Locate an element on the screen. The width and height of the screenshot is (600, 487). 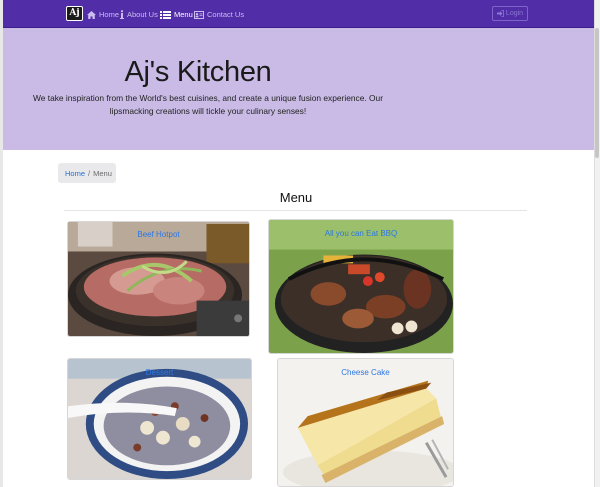
login-button: Login is located at coordinates (510, 13).